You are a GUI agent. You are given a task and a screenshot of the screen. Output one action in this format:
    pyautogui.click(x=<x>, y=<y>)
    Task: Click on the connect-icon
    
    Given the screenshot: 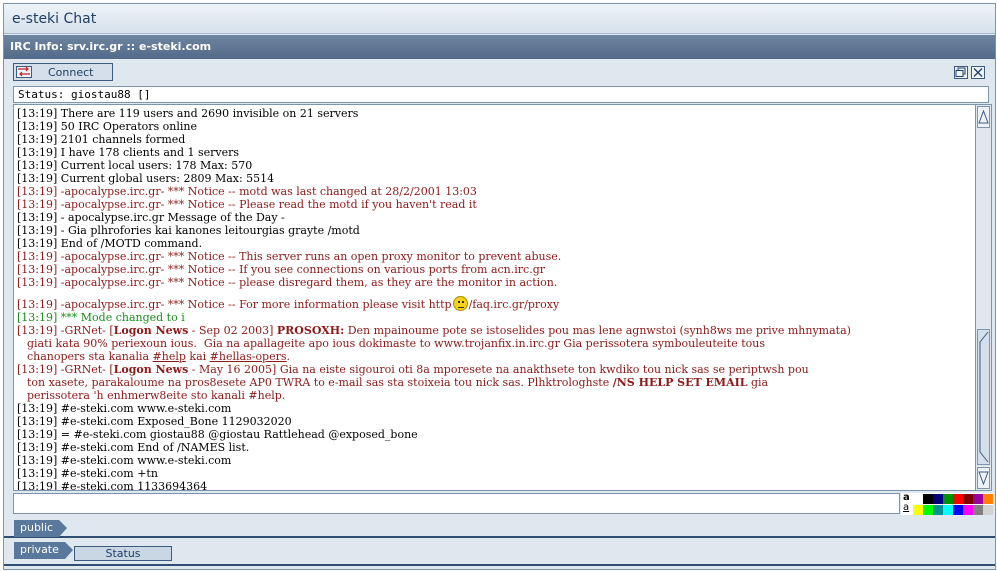 What is the action you would take?
    pyautogui.click(x=24, y=72)
    